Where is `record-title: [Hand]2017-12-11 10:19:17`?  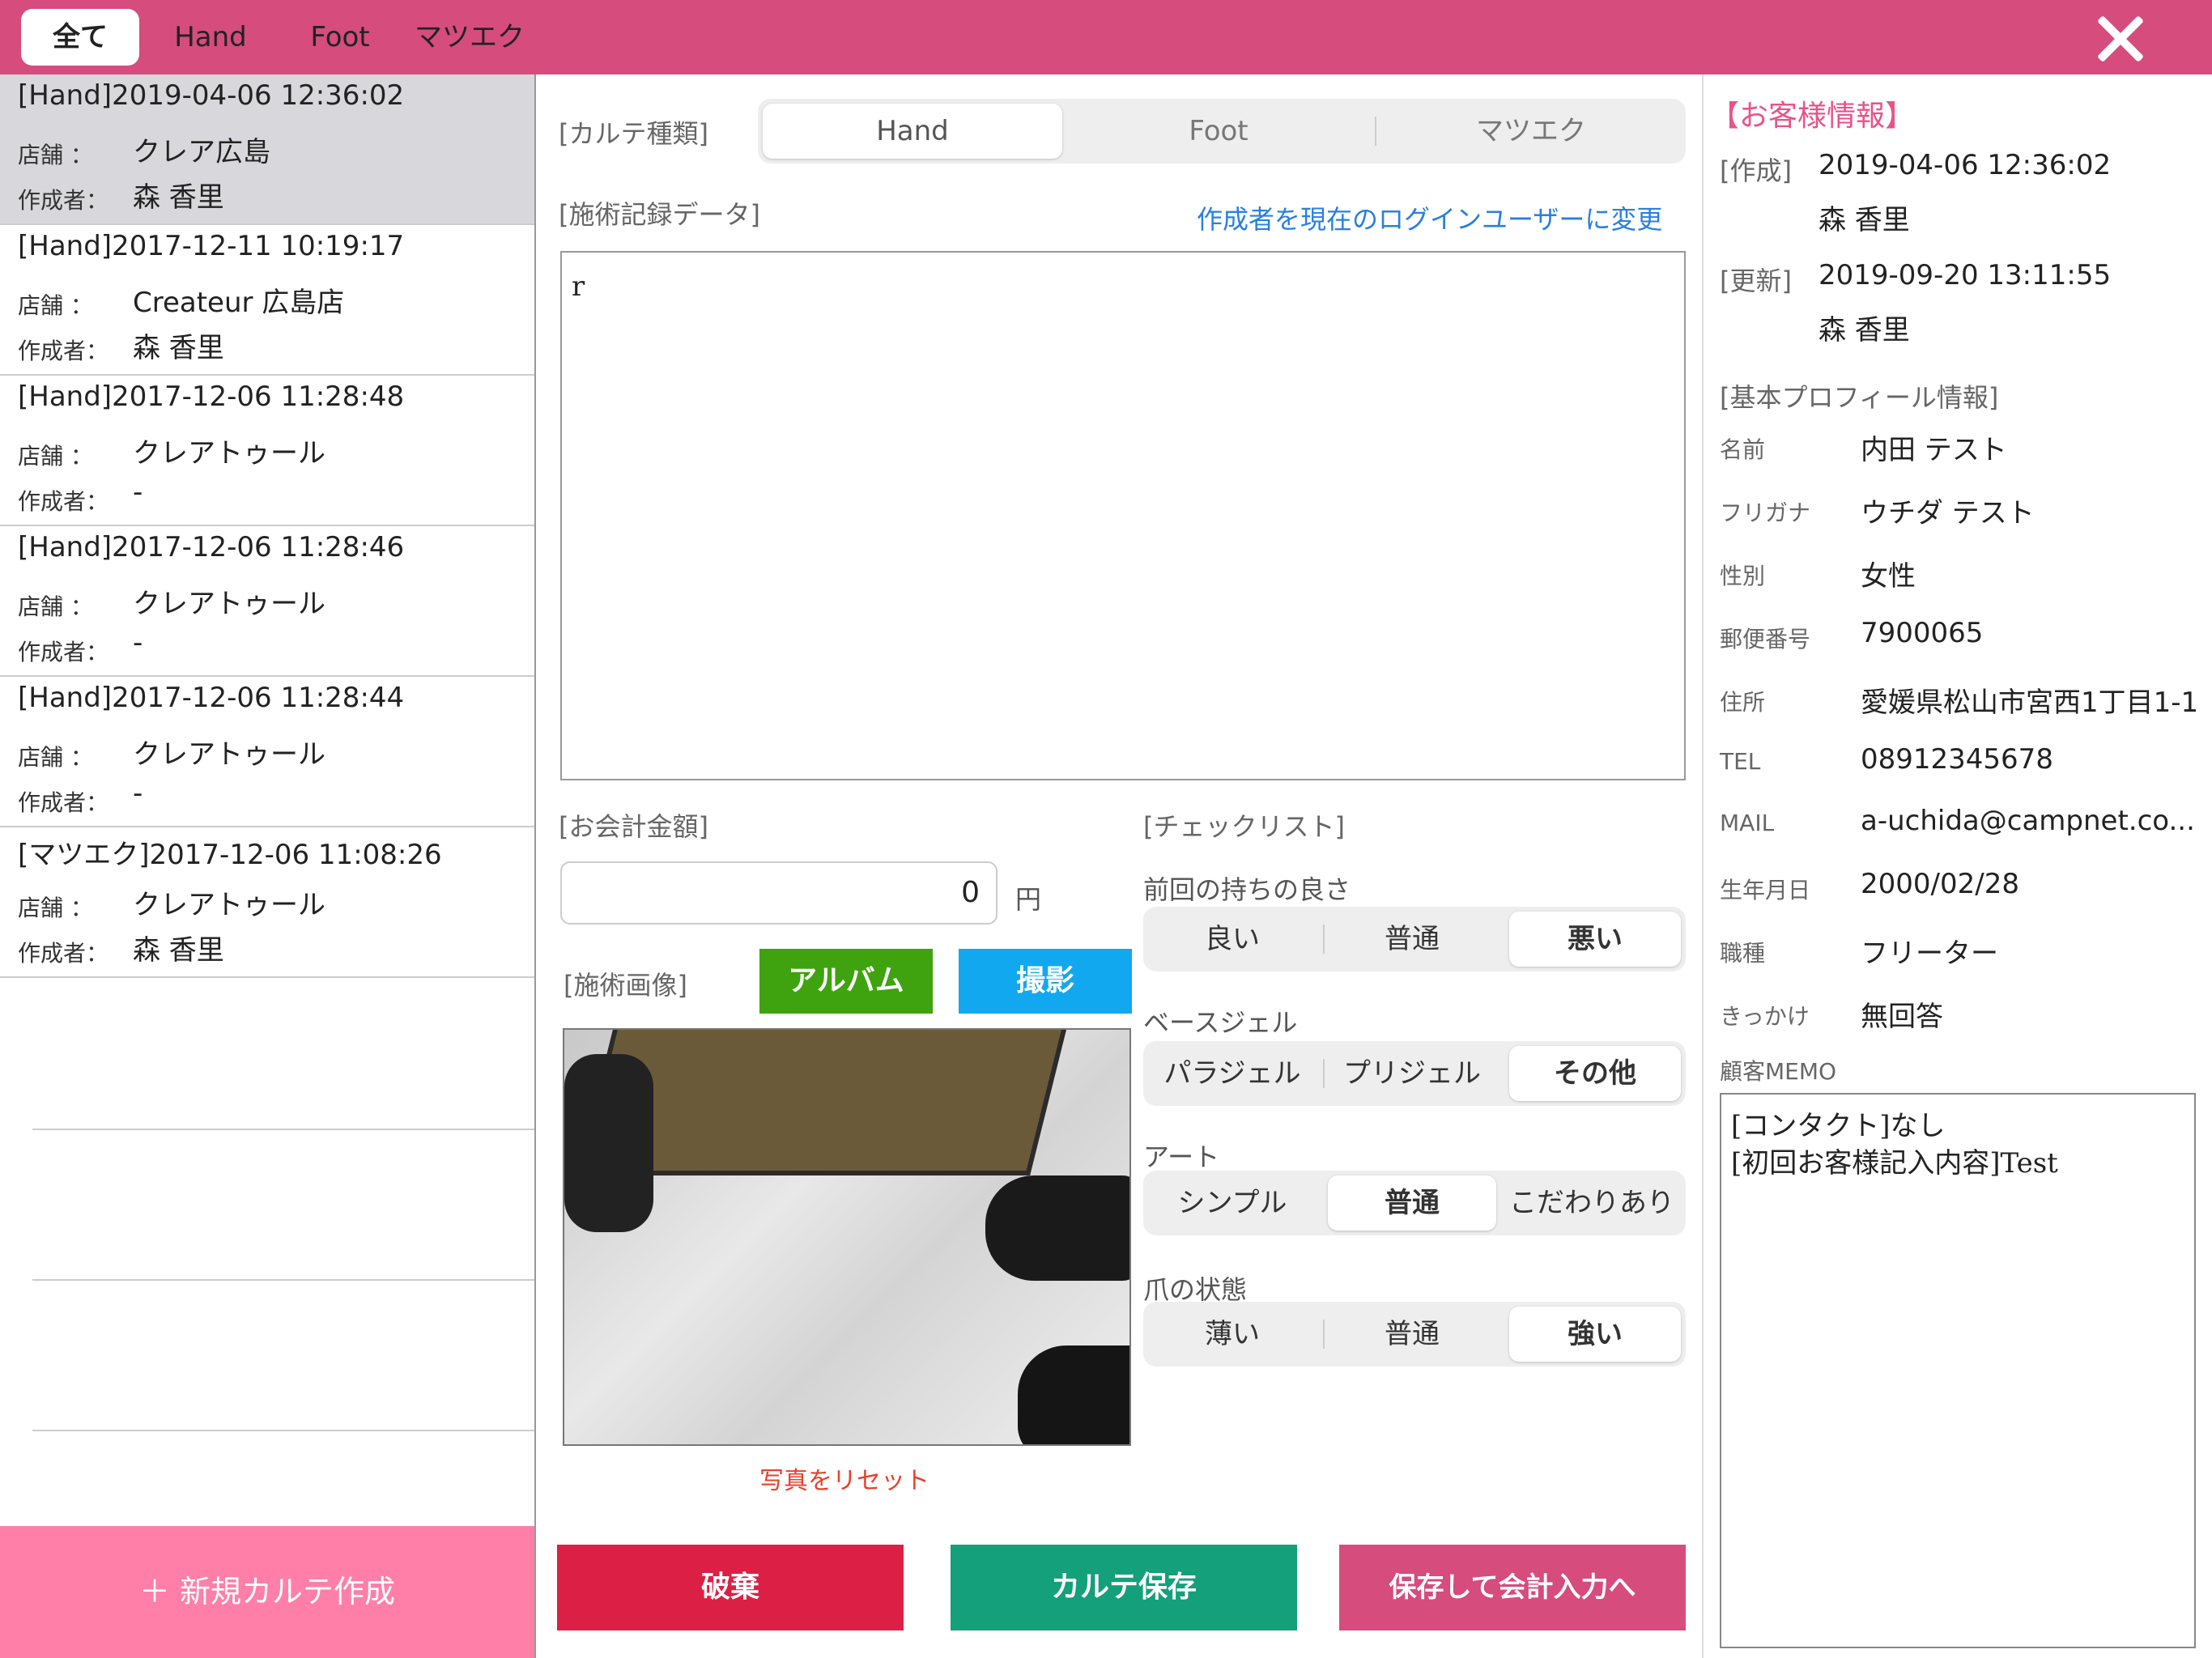 record-title: [Hand]2017-12-11 10:19:17 is located at coordinates (211, 246).